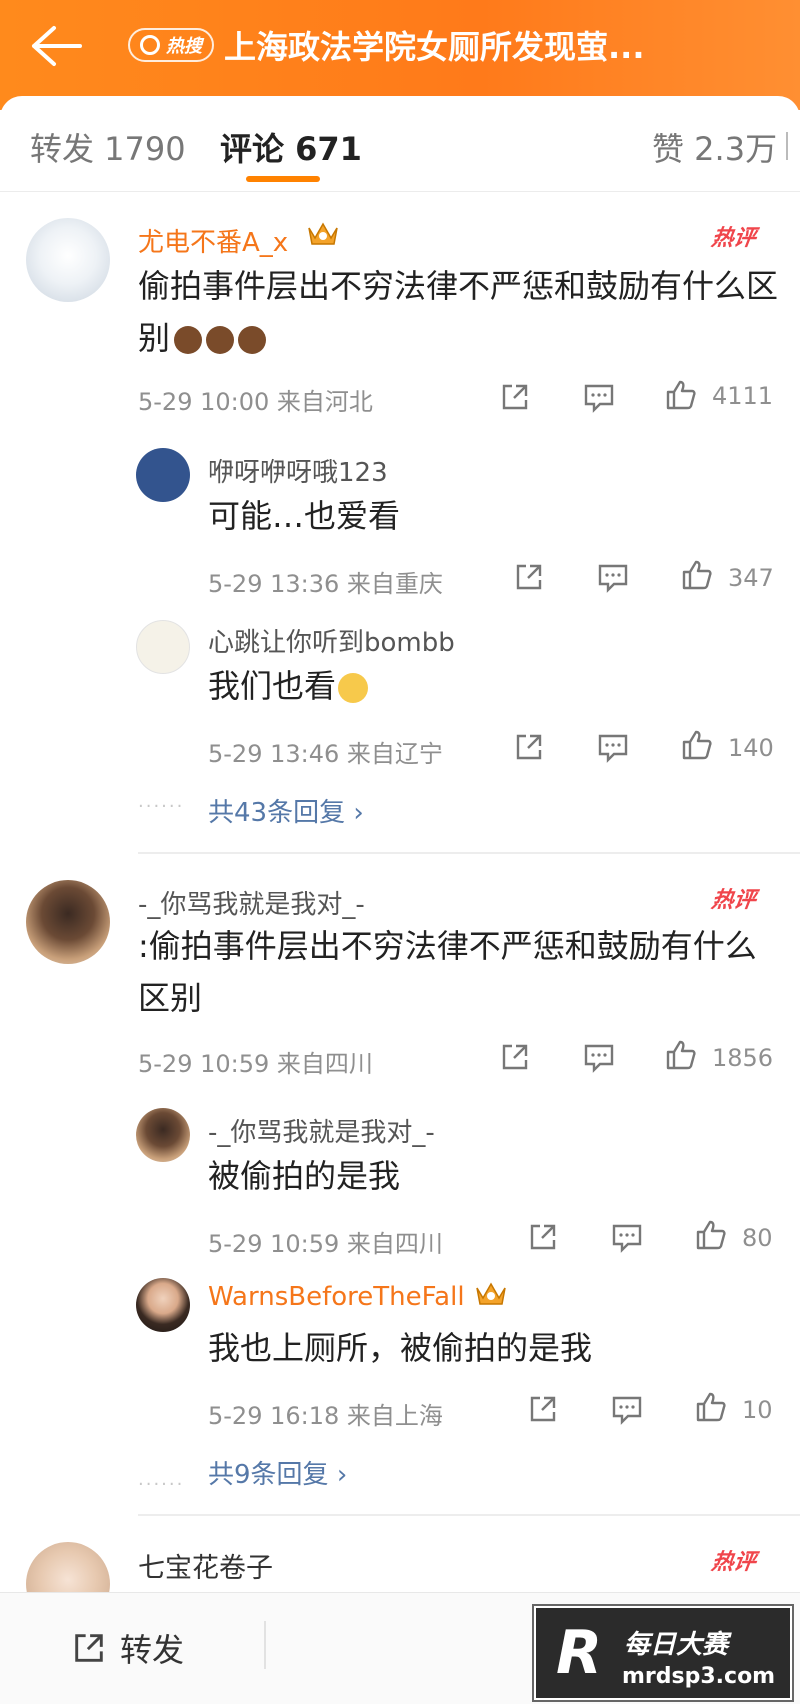 Image resolution: width=800 pixels, height=1704 pixels. I want to click on tab-repost: 转发 1790, so click(108, 147).